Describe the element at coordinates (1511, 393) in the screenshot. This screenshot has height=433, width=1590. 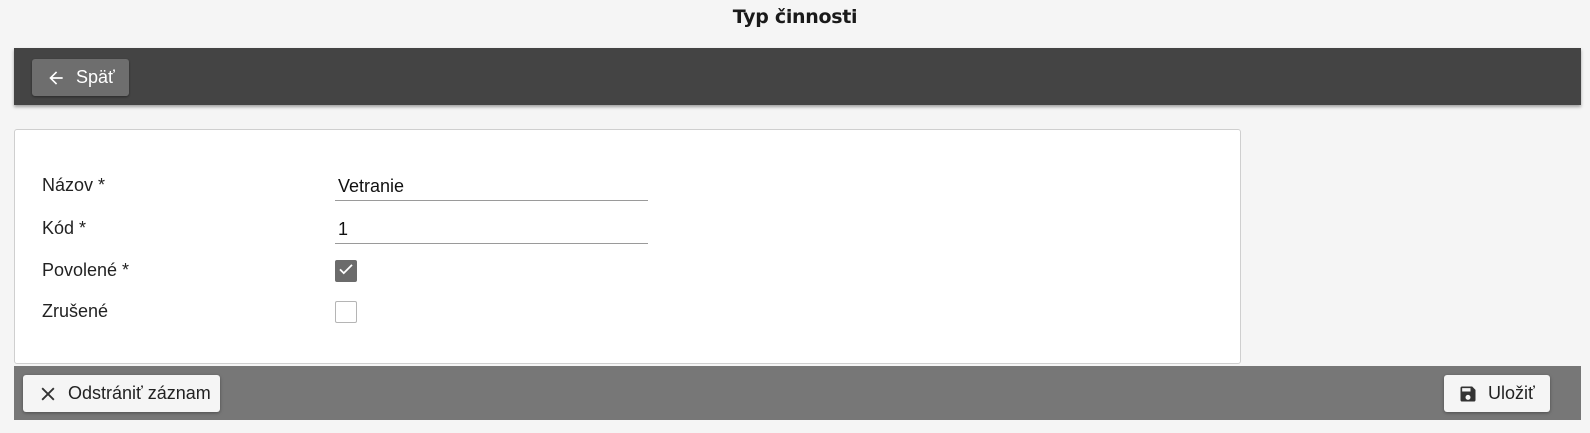
I see `save-label: Uložiť` at that location.